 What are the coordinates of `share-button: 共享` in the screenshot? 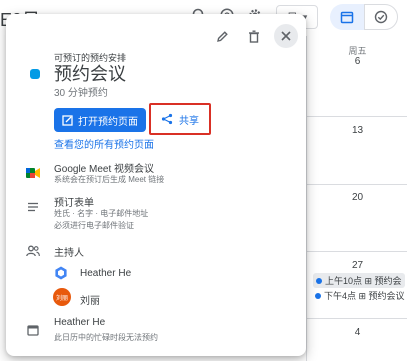 It's located at (180, 119).